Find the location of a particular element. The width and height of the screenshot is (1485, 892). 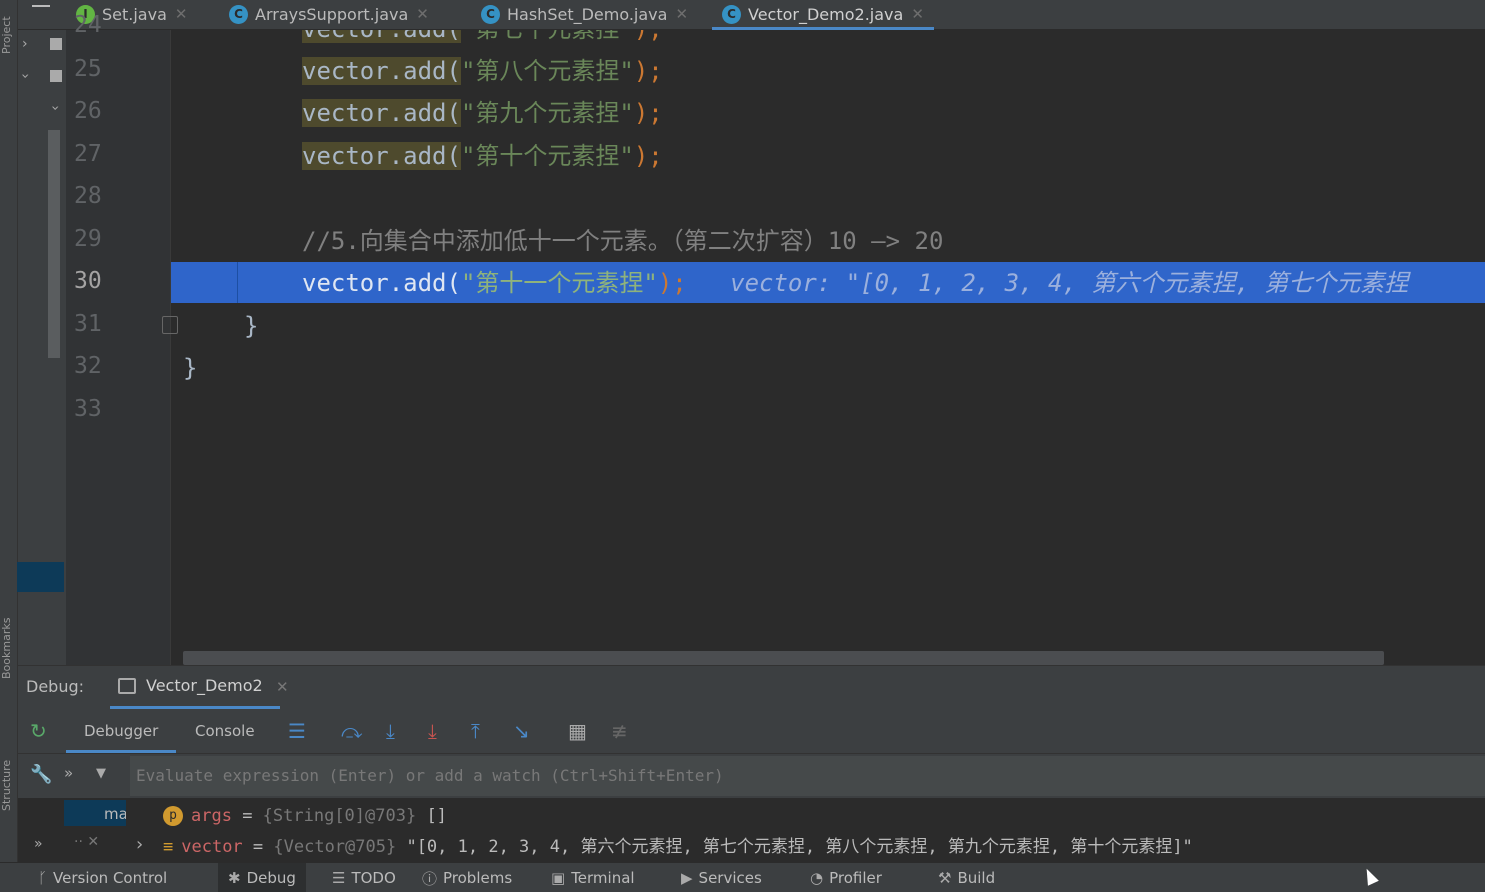

debug-panel-header: Debug: Vector_Demo2 ✕ is located at coordinates (751, 687).